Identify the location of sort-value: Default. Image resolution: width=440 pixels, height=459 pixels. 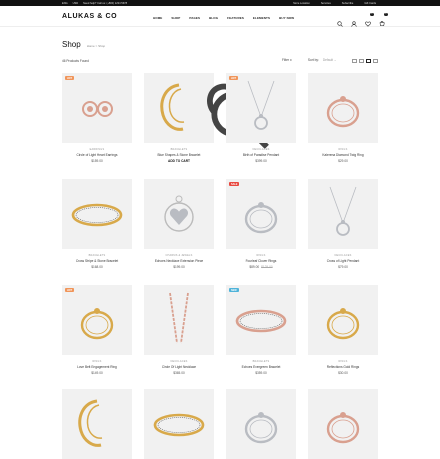
(327, 60).